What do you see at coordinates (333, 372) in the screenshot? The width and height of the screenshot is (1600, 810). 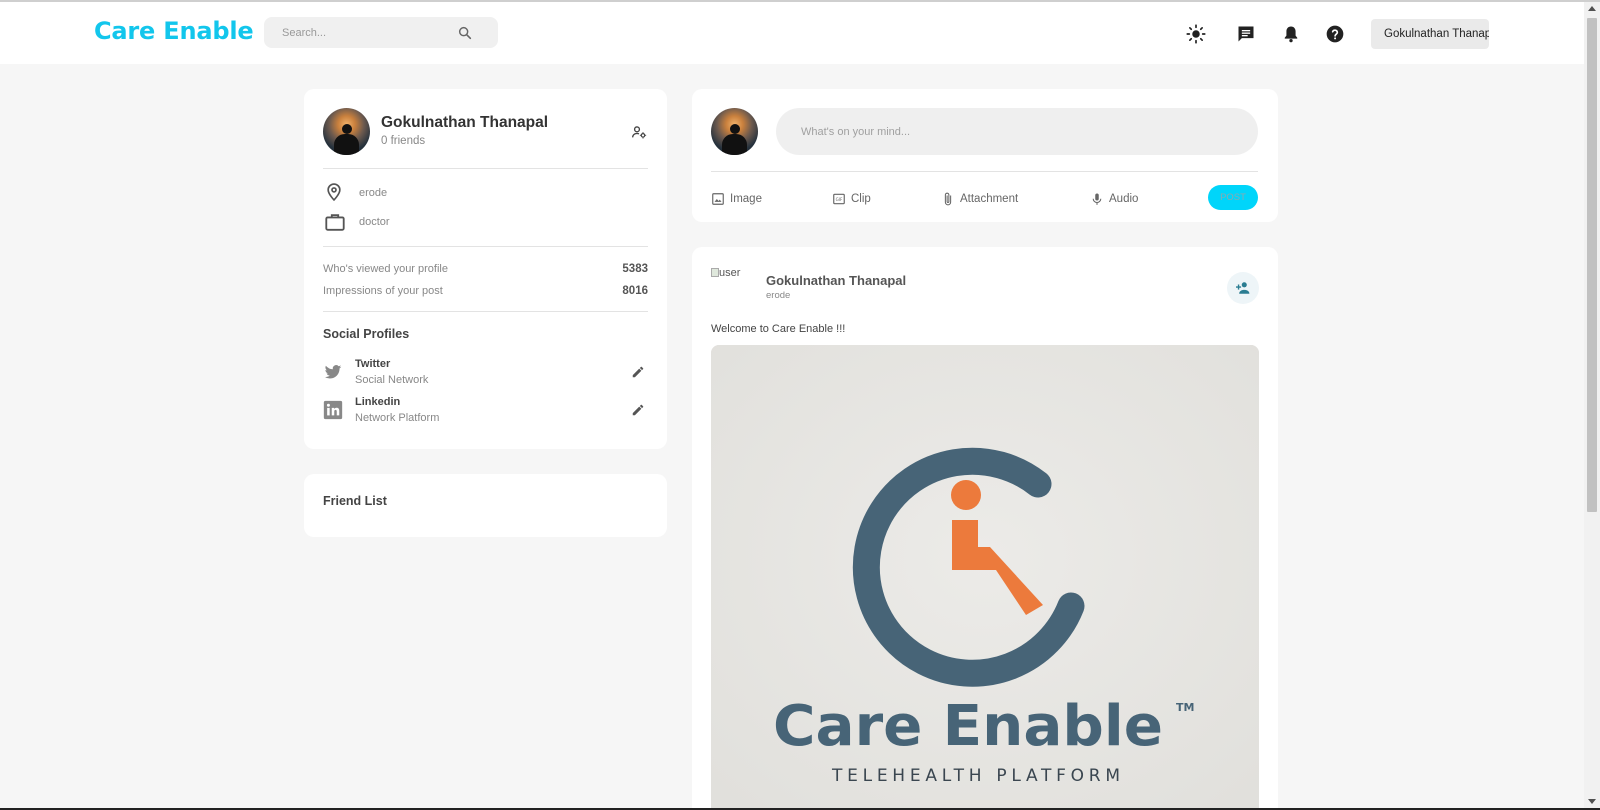 I see `twitter-icon` at bounding box center [333, 372].